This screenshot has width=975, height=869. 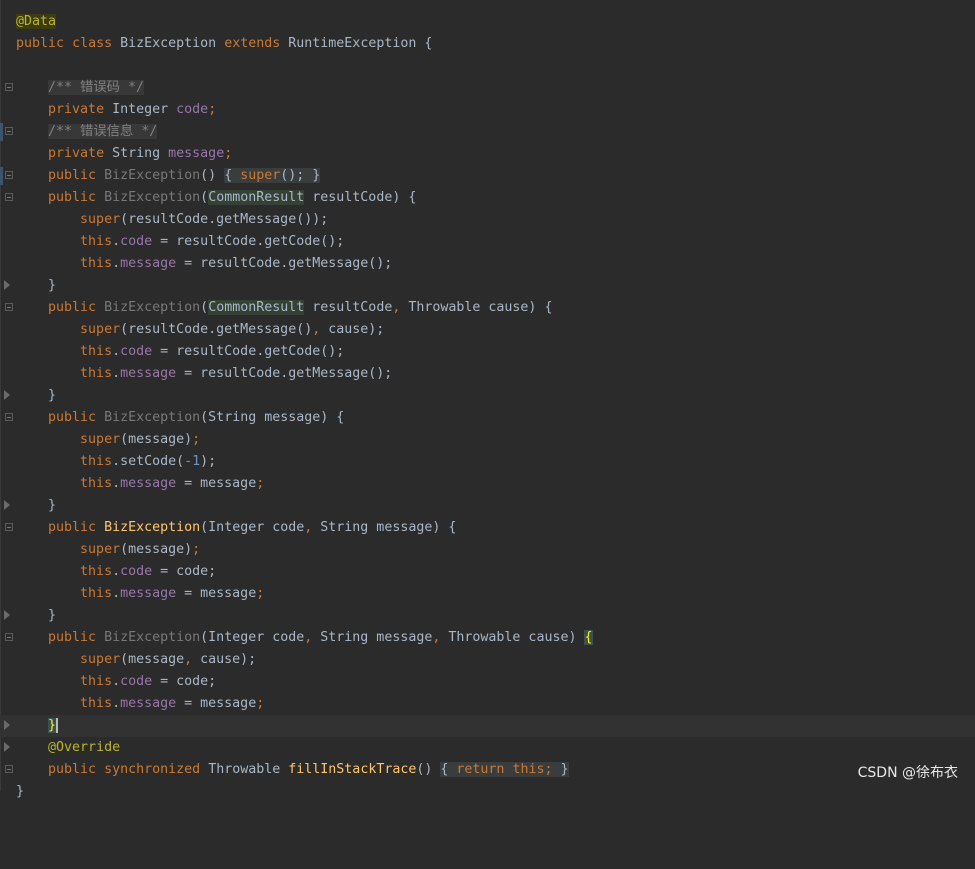 What do you see at coordinates (244, 769) in the screenshot?
I see `type: Throwable` at bounding box center [244, 769].